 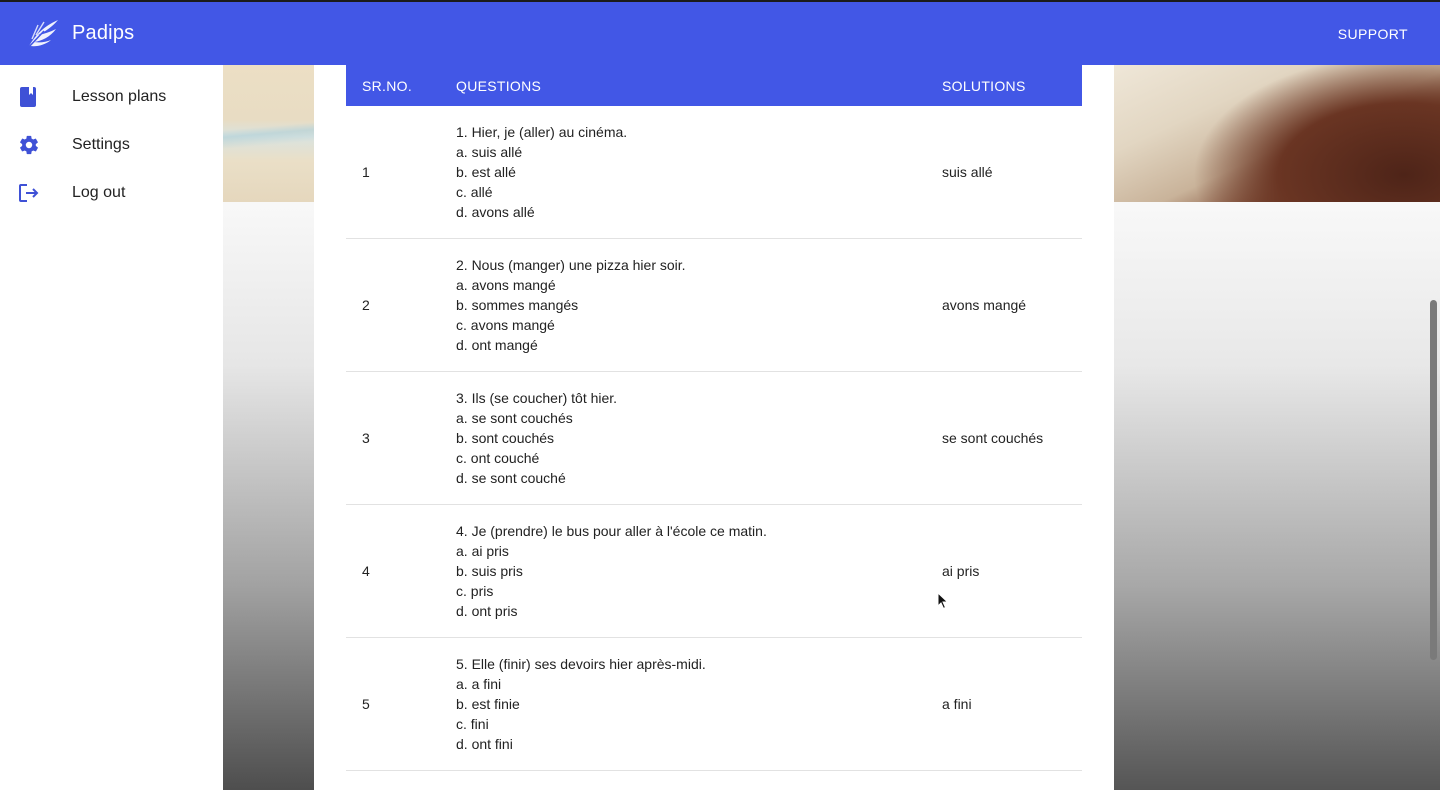 What do you see at coordinates (489, 571) in the screenshot?
I see `option-b: b. suis pris` at bounding box center [489, 571].